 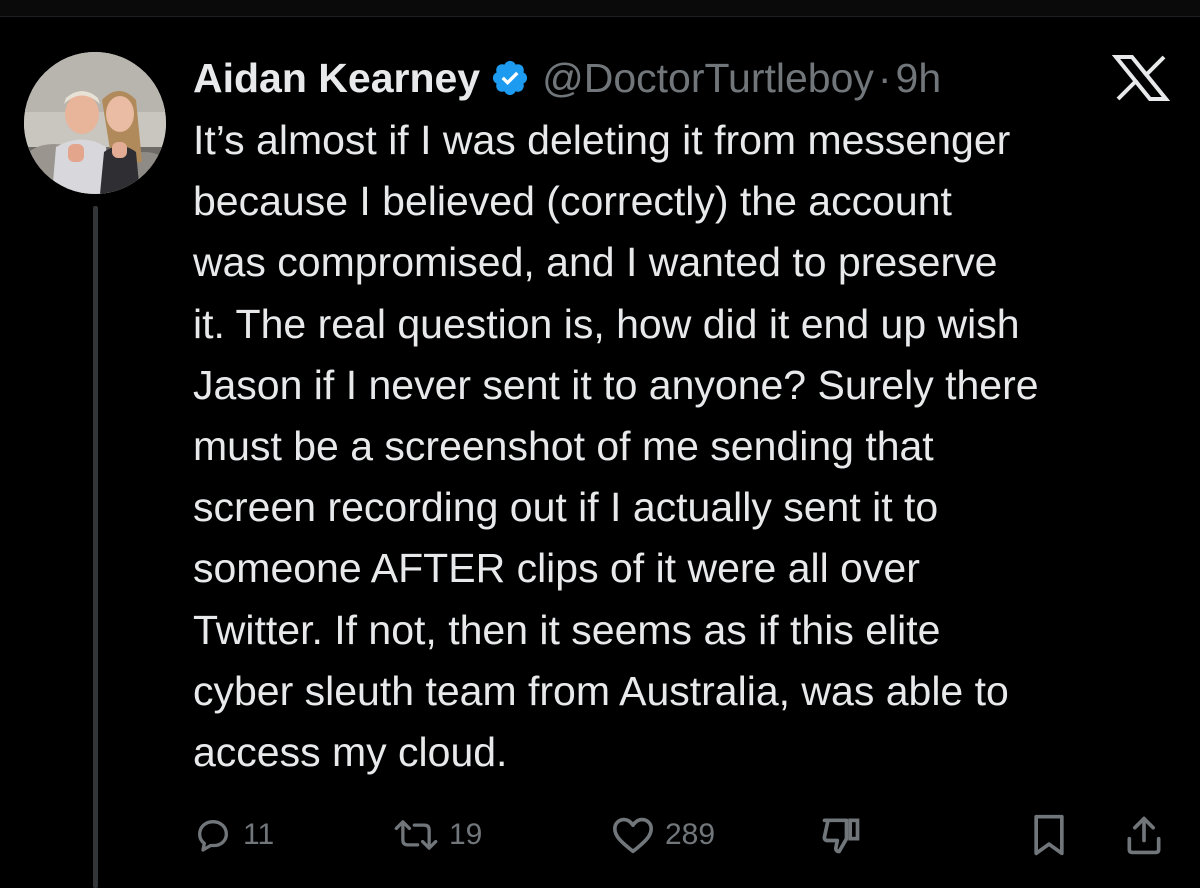 What do you see at coordinates (259, 834) in the screenshot?
I see `reply-count: 11` at bounding box center [259, 834].